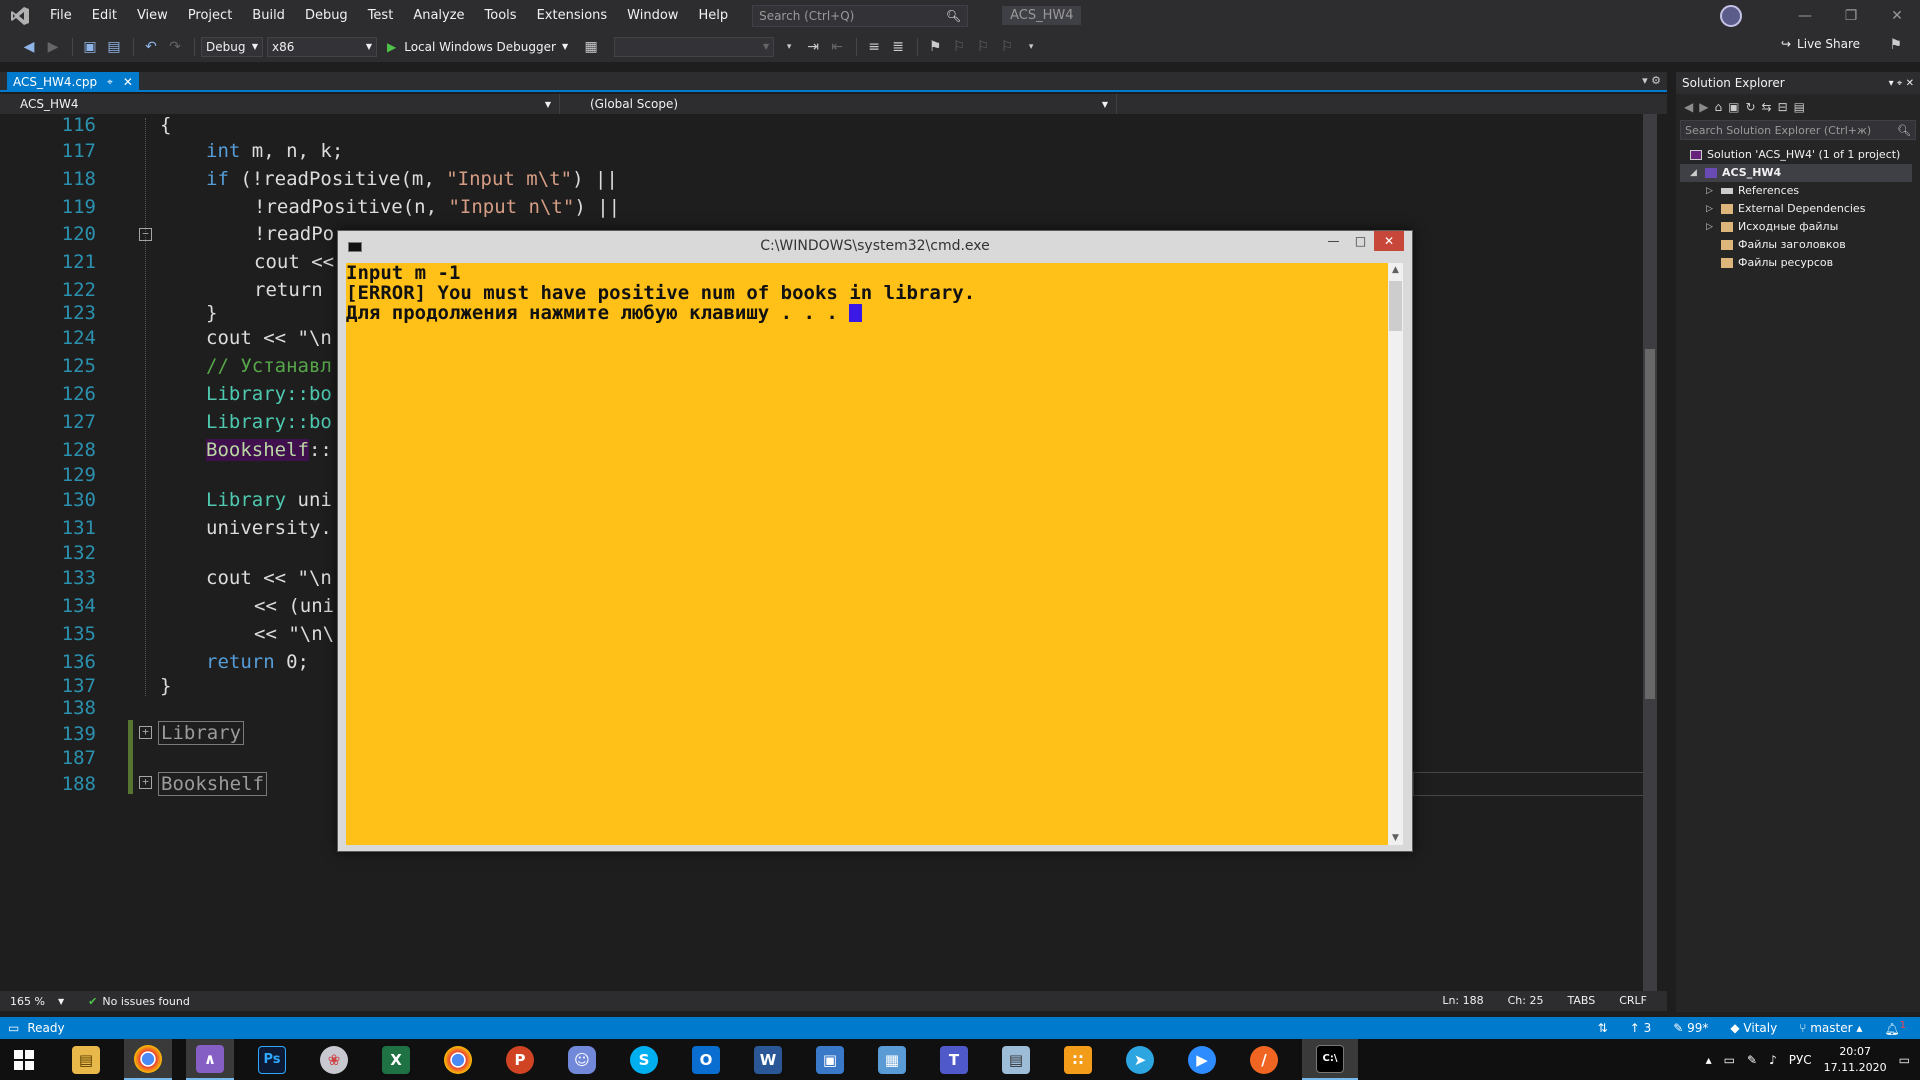 This screenshot has width=1920, height=1080. Describe the element at coordinates (24, 1059) in the screenshot. I see `start-button` at that location.